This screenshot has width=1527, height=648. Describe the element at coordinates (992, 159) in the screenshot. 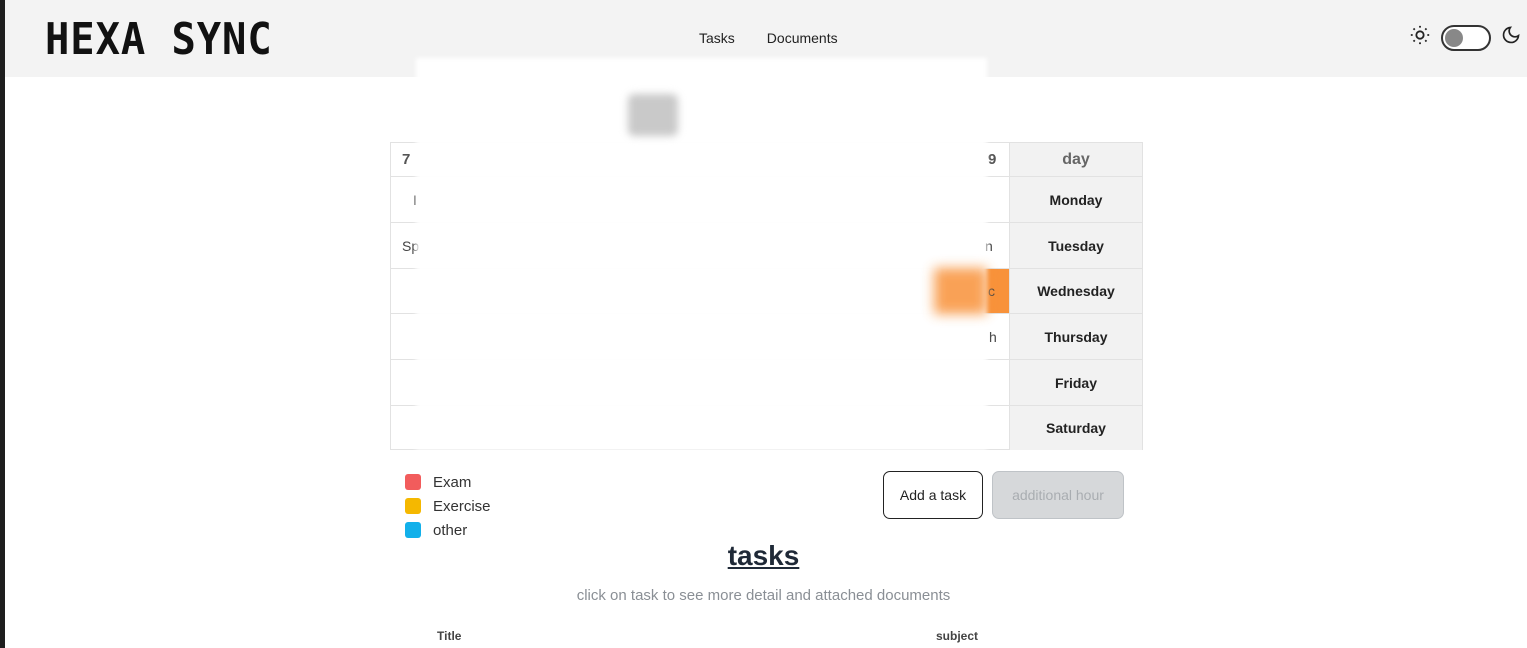

I see `hour-header-end: 9` at that location.